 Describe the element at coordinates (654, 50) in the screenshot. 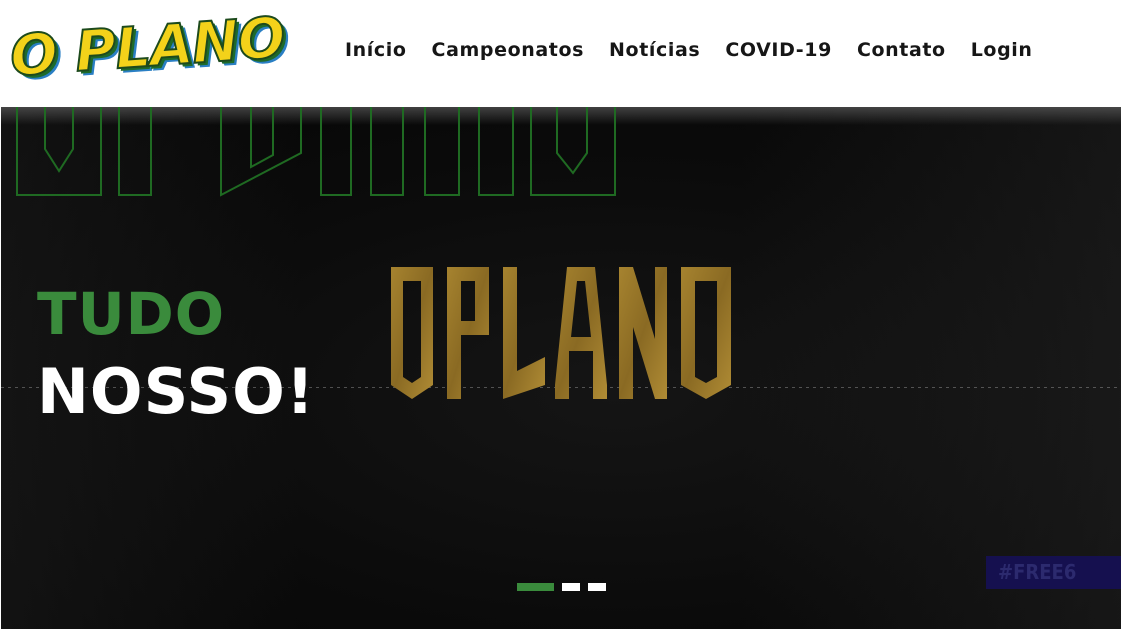

I see `nav-item-noticias: Notícias` at that location.